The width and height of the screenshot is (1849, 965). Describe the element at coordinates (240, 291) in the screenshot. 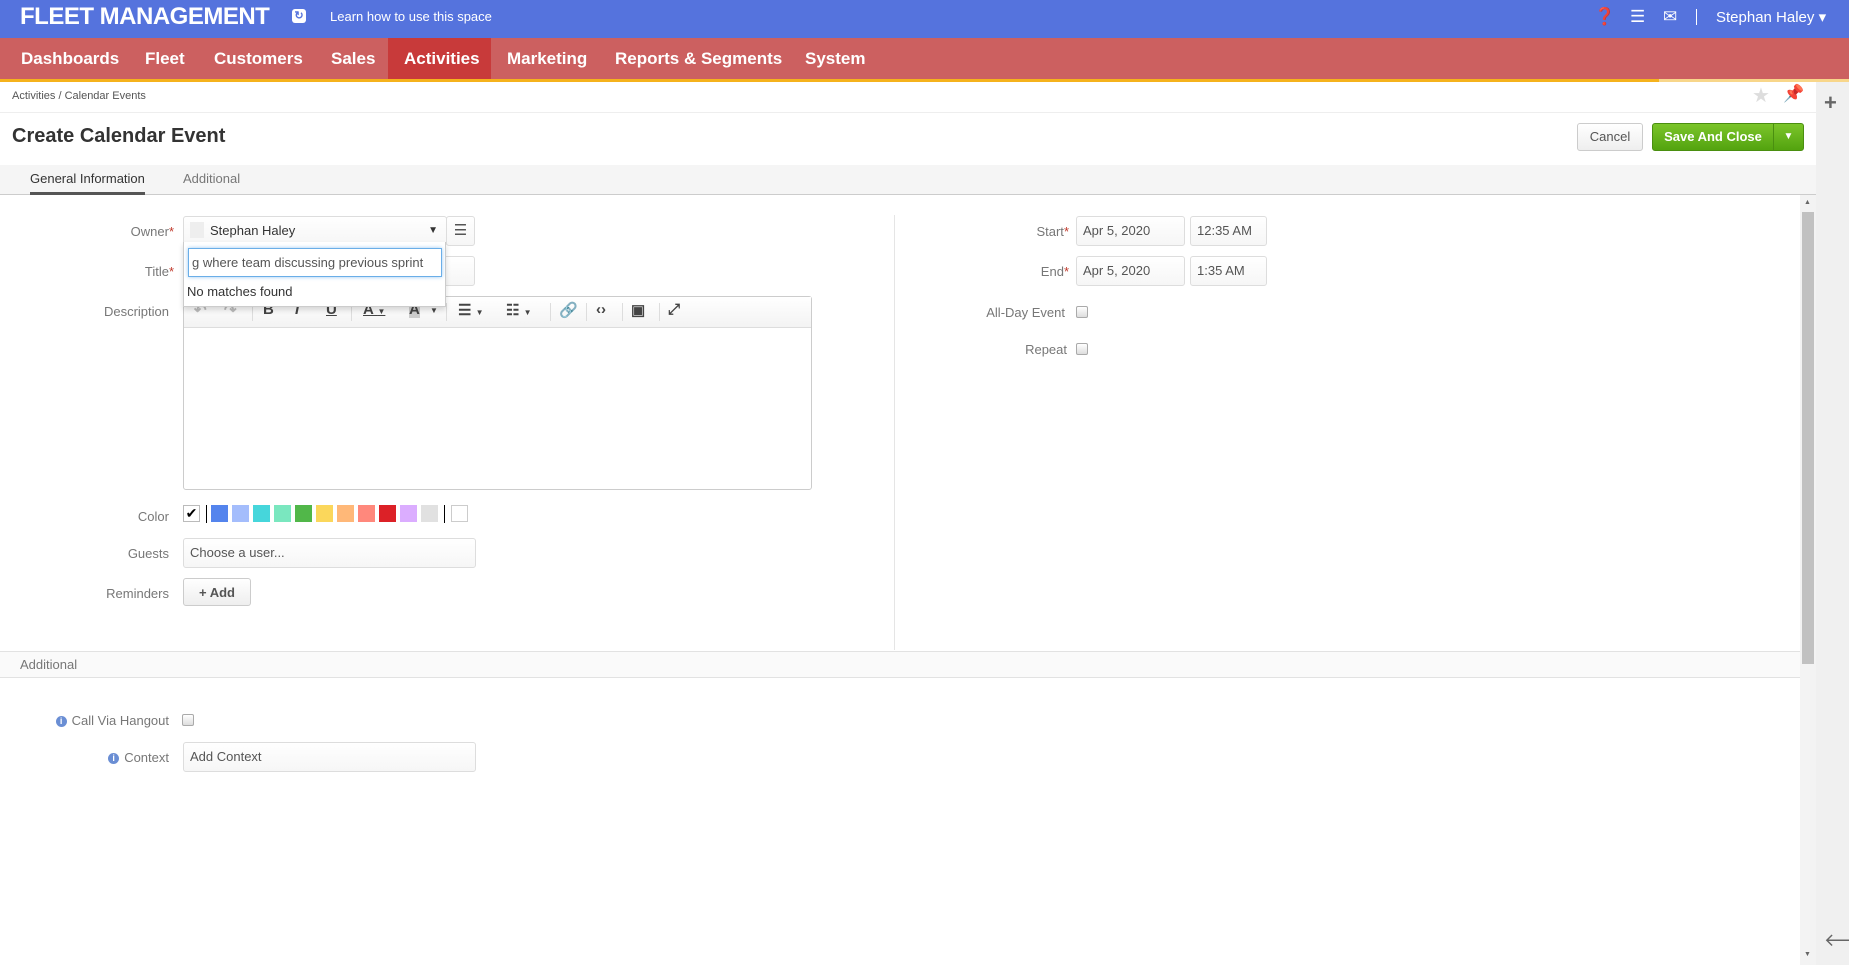

I see `no-matches-message: No matches found` at that location.